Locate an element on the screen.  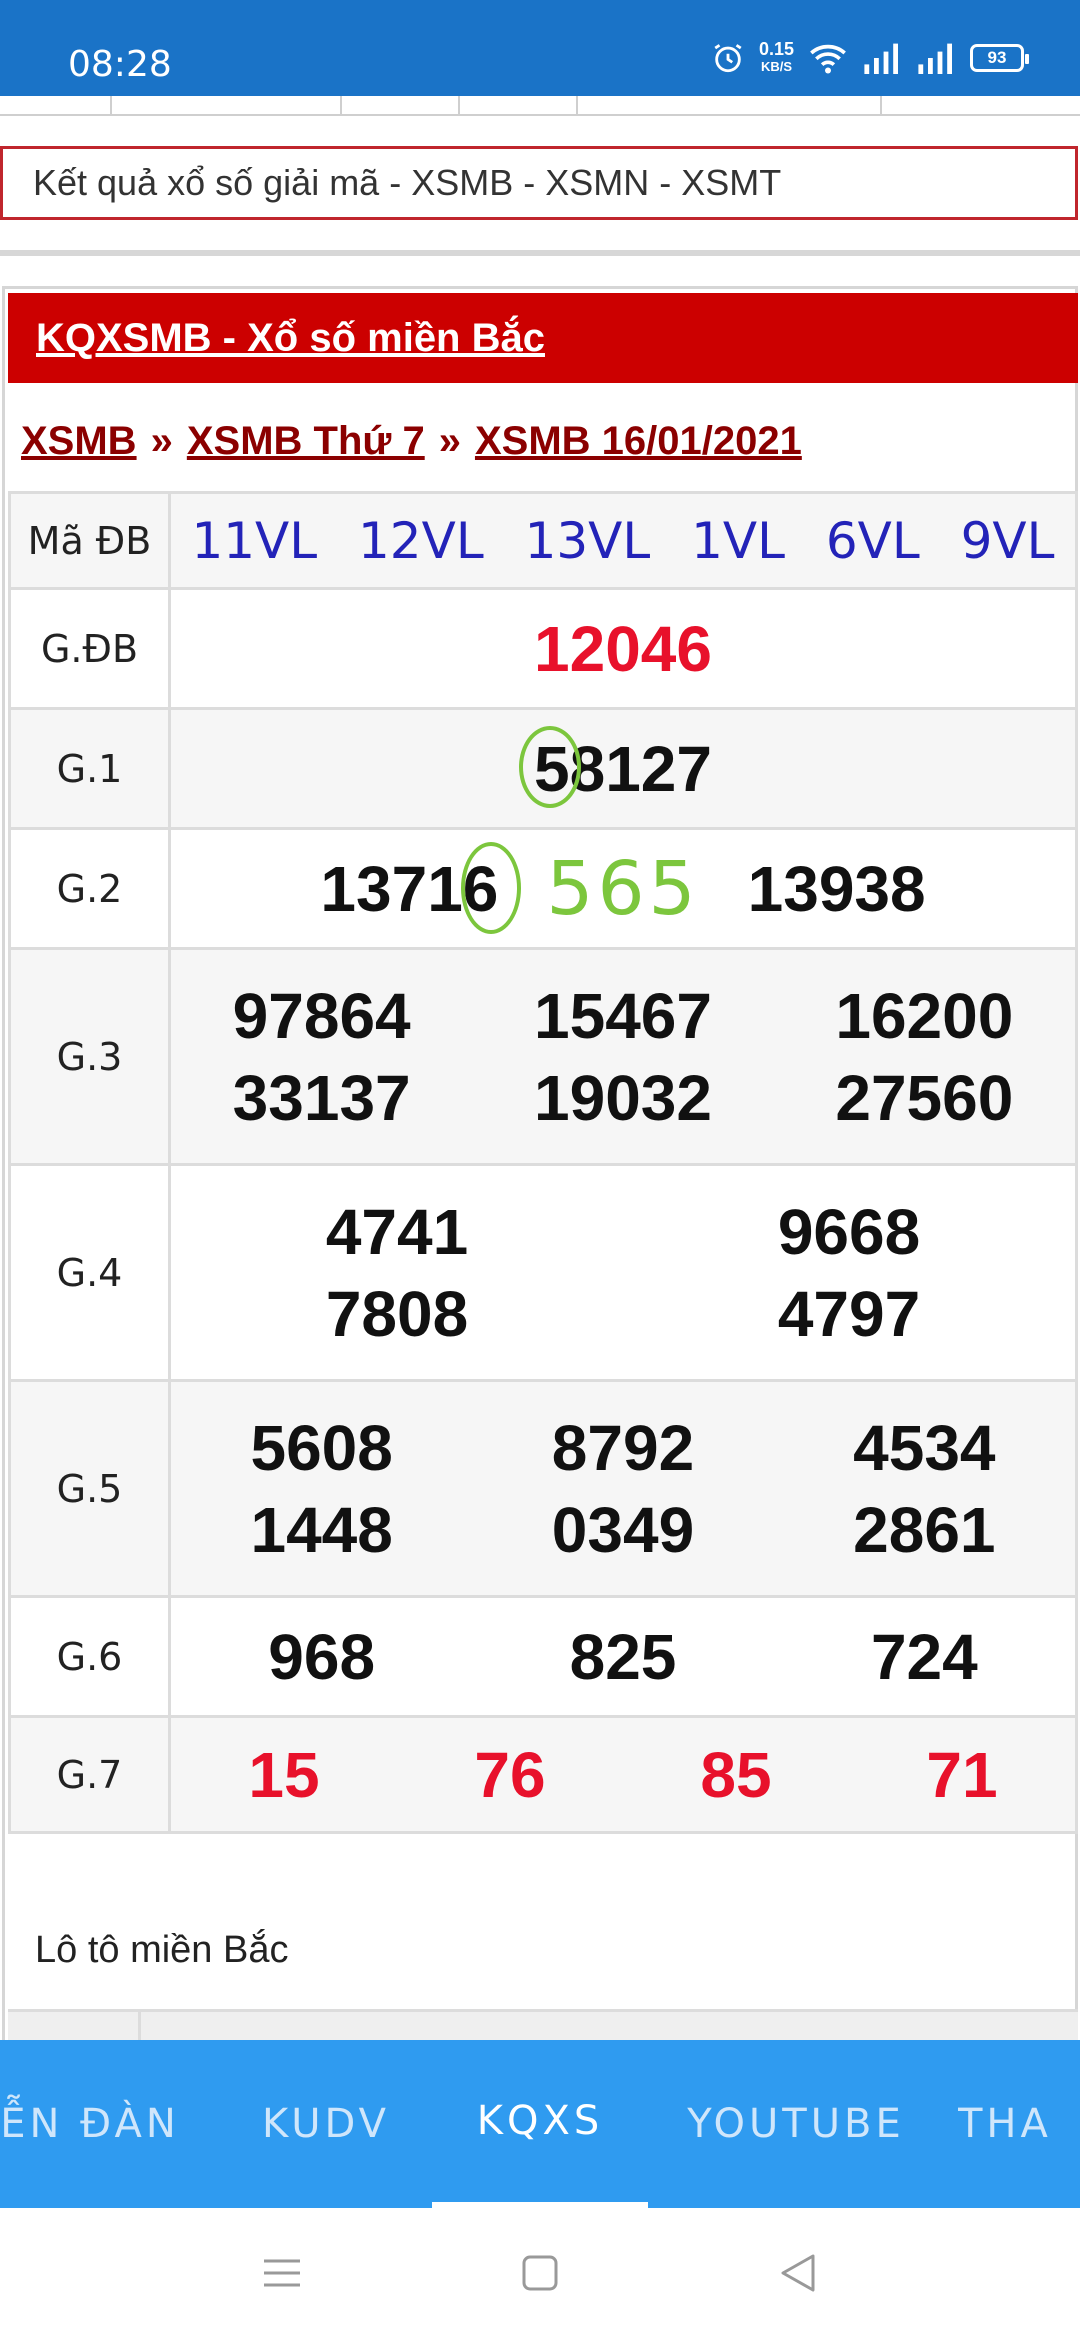
seventh-prize-number: 85 is located at coordinates (736, 1774).